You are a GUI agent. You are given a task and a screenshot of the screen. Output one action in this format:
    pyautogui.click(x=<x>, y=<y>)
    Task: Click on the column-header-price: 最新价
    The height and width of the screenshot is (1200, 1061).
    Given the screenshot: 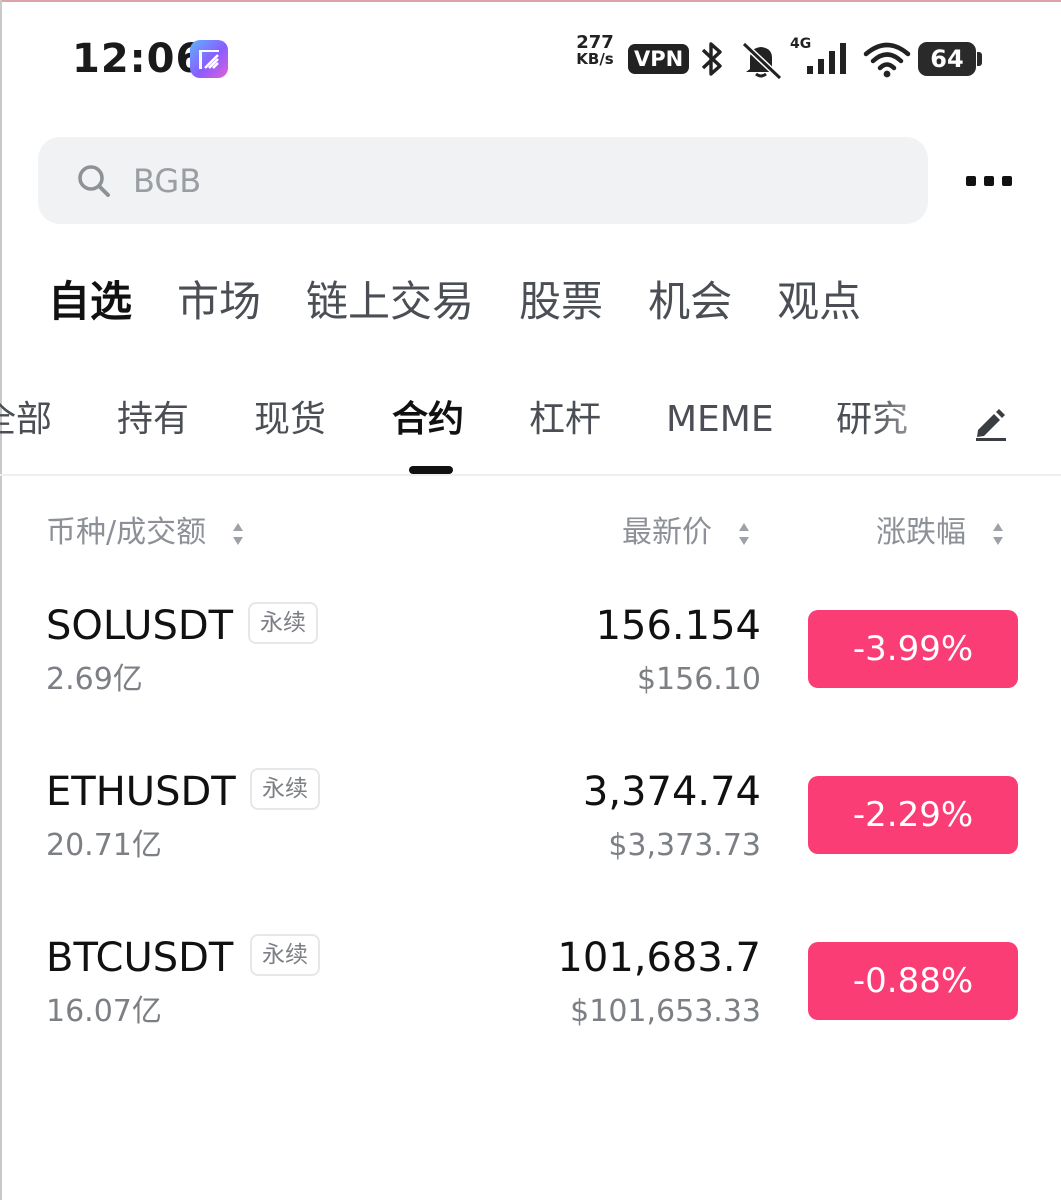 What is the action you would take?
    pyautogui.click(x=686, y=533)
    